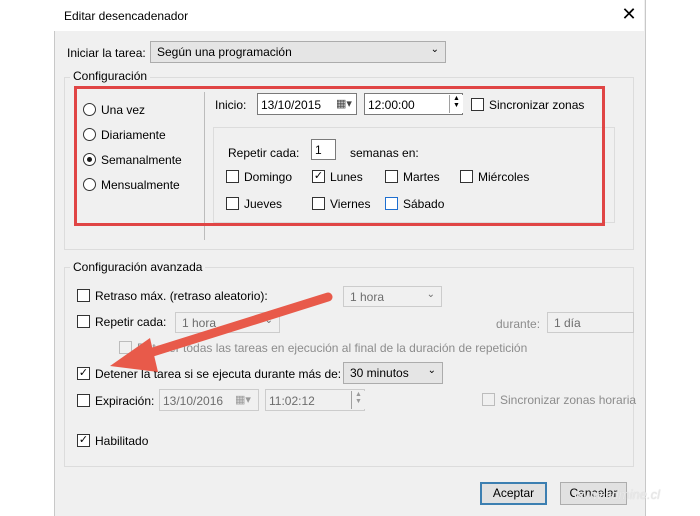  I want to click on watermark: www.sdmine.cl, so click(617, 494).